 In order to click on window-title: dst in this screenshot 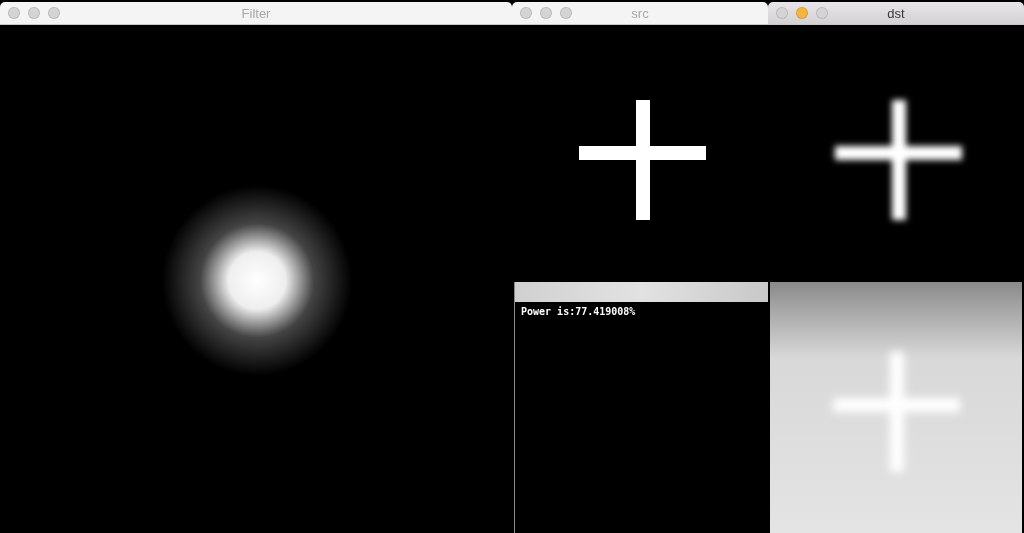, I will do `click(896, 13)`.